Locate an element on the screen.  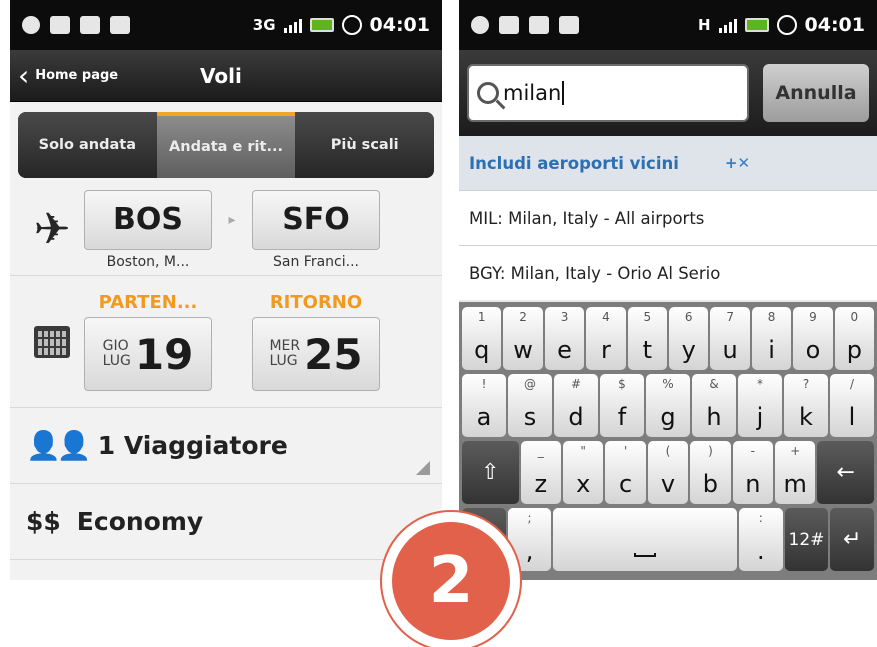
key-f: $ f is located at coordinates (622, 405).